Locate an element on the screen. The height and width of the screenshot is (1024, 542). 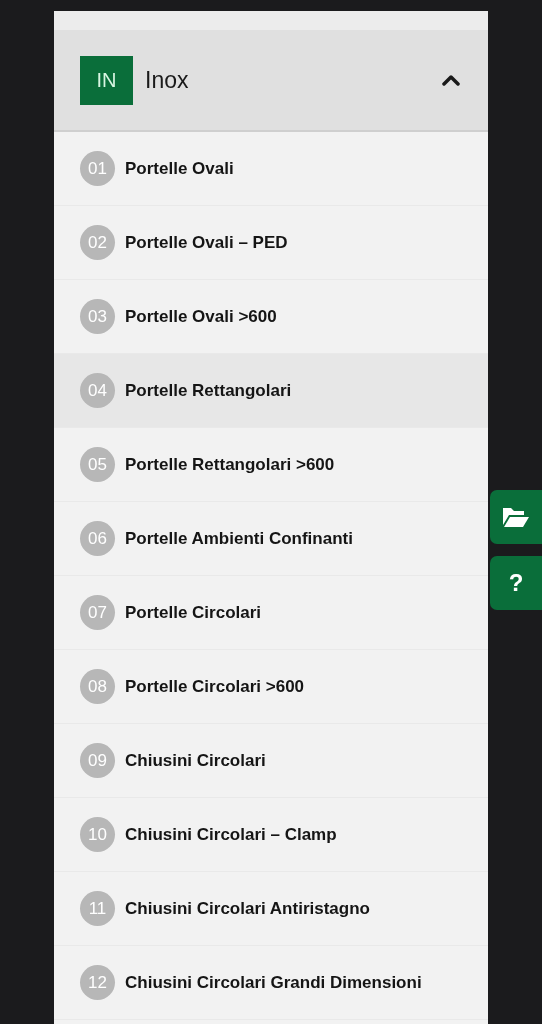
item-label: Portelle Circolari is located at coordinates (193, 612).